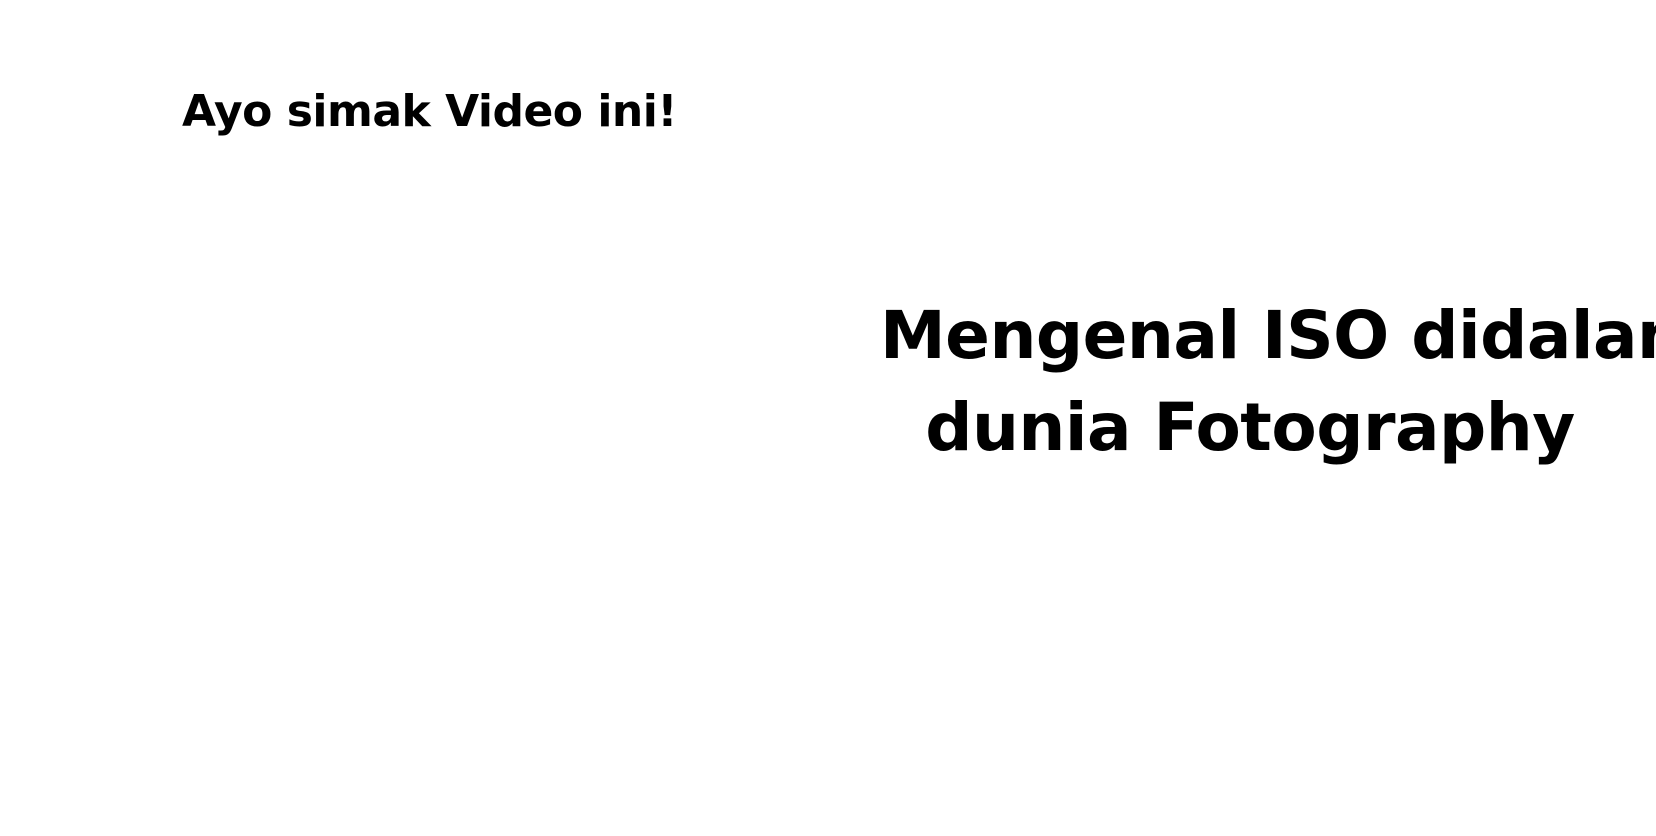 The width and height of the screenshot is (1656, 836). I want to click on intro-text: Ayo simak Video ini!, so click(429, 111).